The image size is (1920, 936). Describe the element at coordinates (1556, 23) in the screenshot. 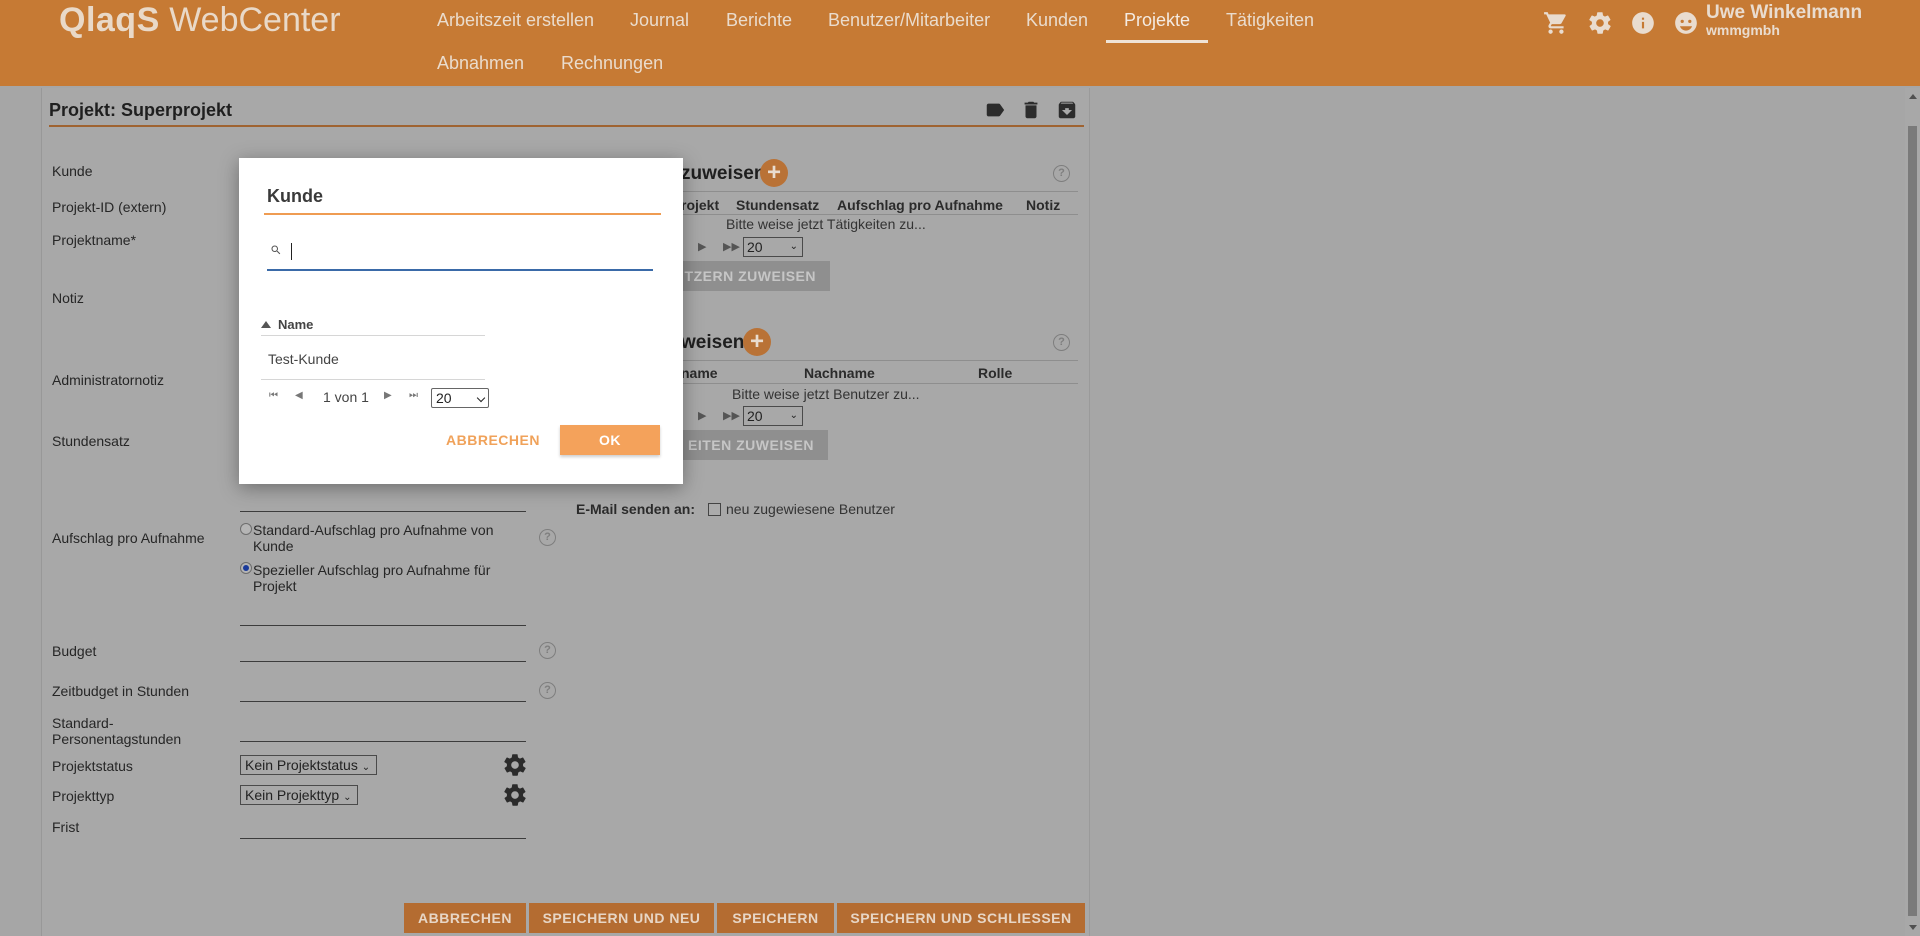

I see `cart-icon` at that location.